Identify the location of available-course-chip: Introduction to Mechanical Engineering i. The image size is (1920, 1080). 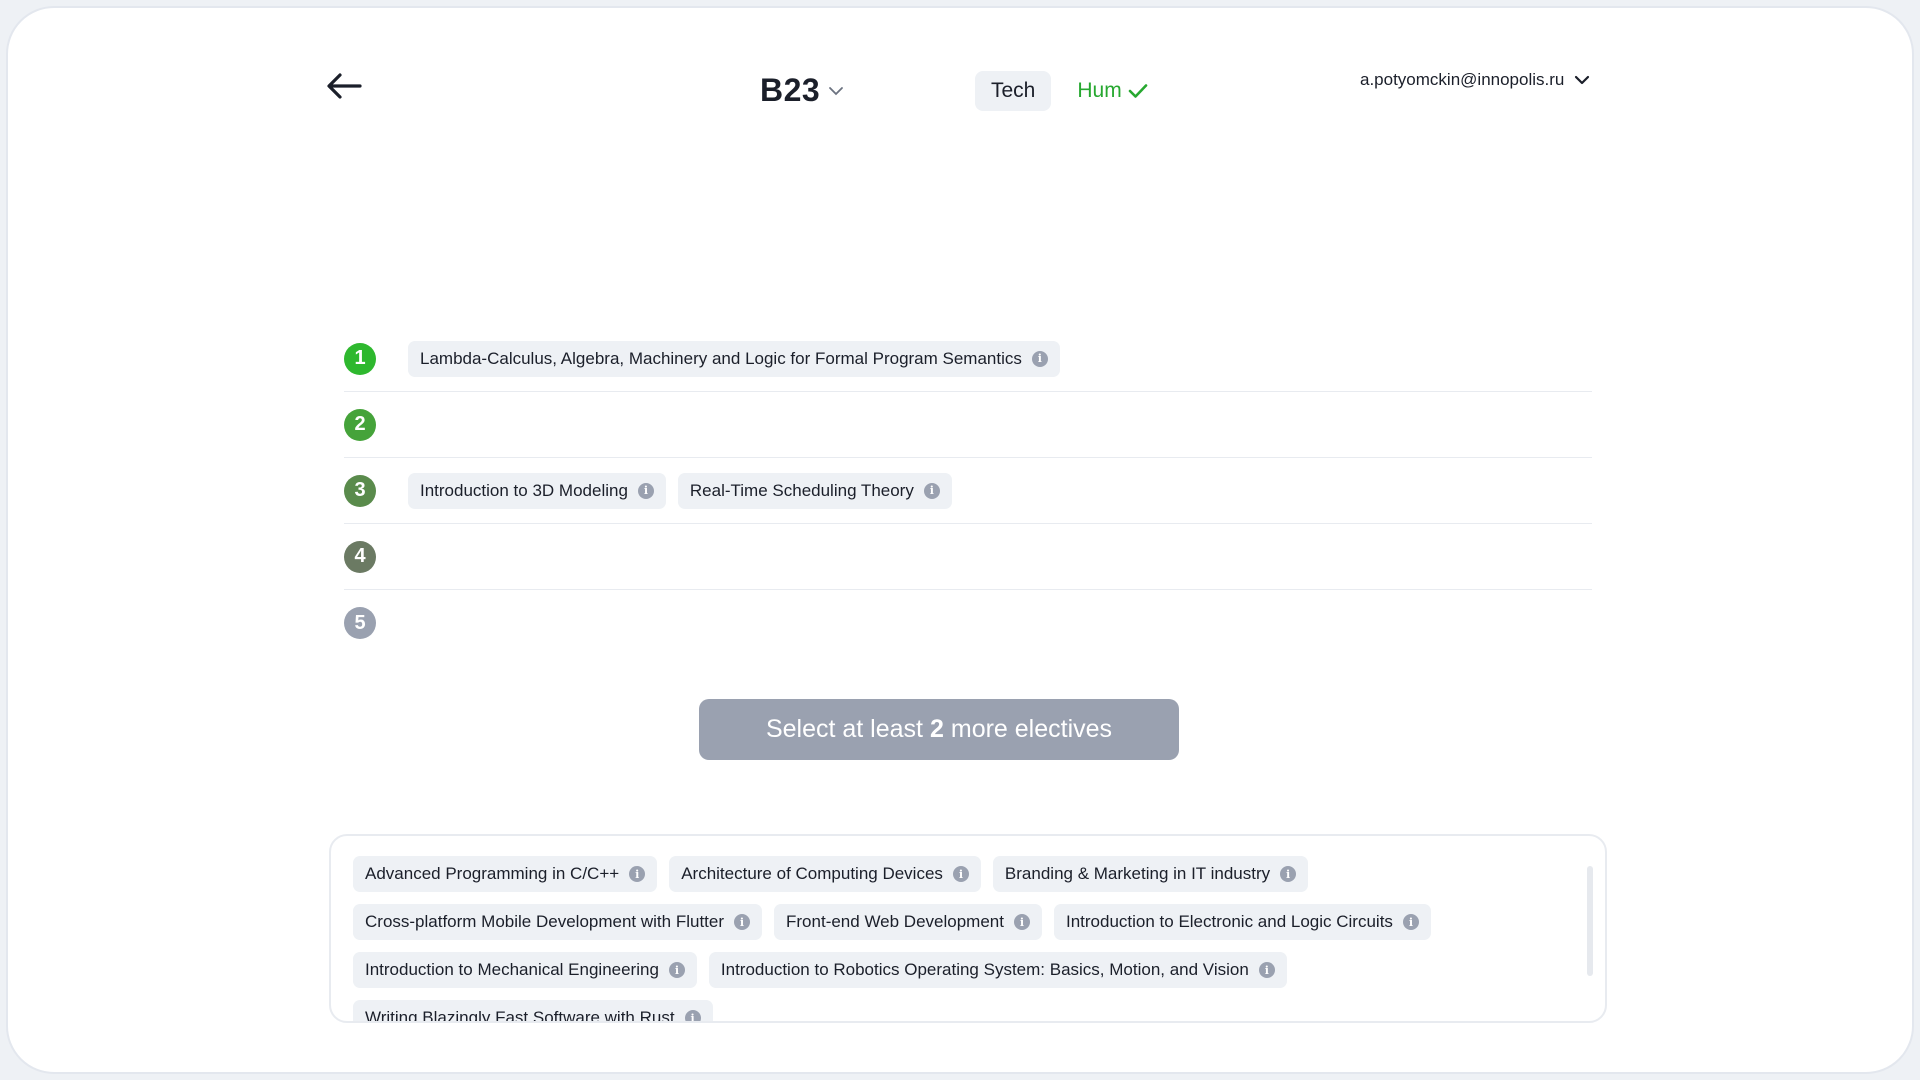
(525, 970).